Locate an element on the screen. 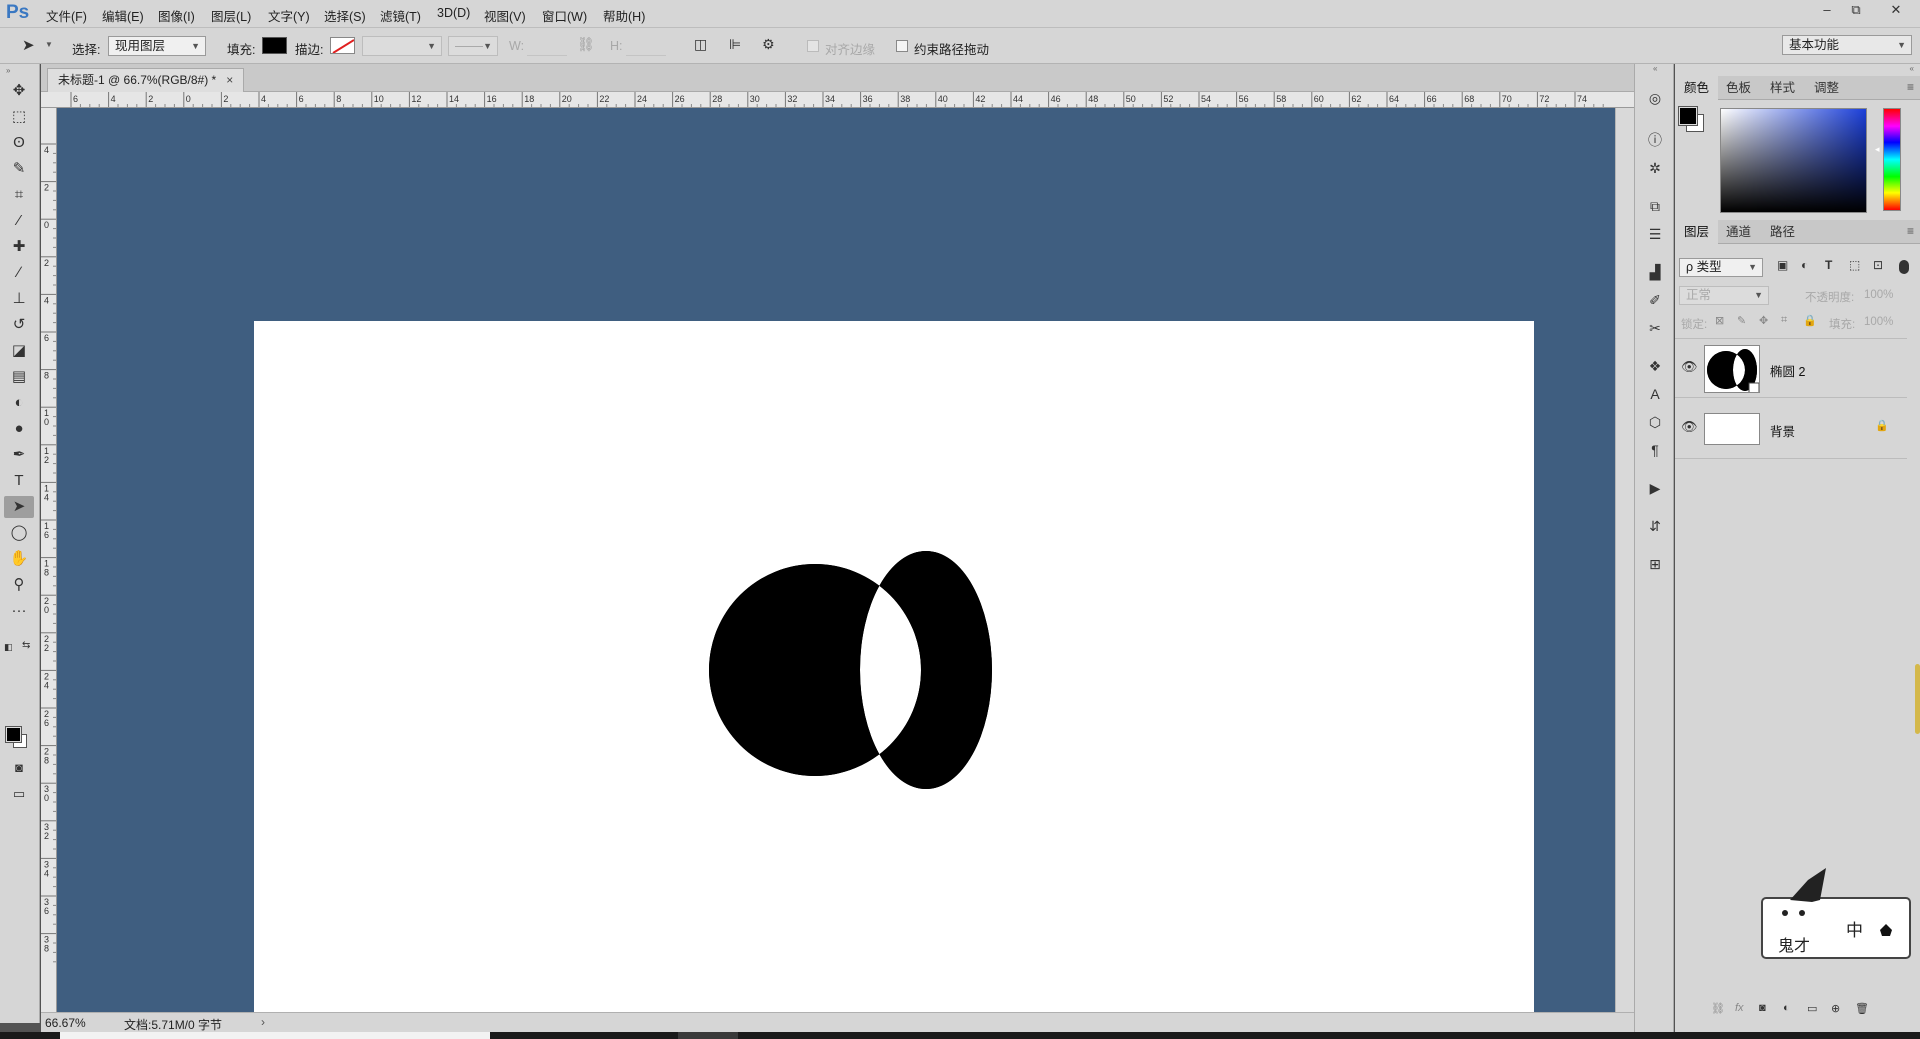 This screenshot has width=1920, height=1039. align-edges-checkbox is located at coordinates (813, 46).